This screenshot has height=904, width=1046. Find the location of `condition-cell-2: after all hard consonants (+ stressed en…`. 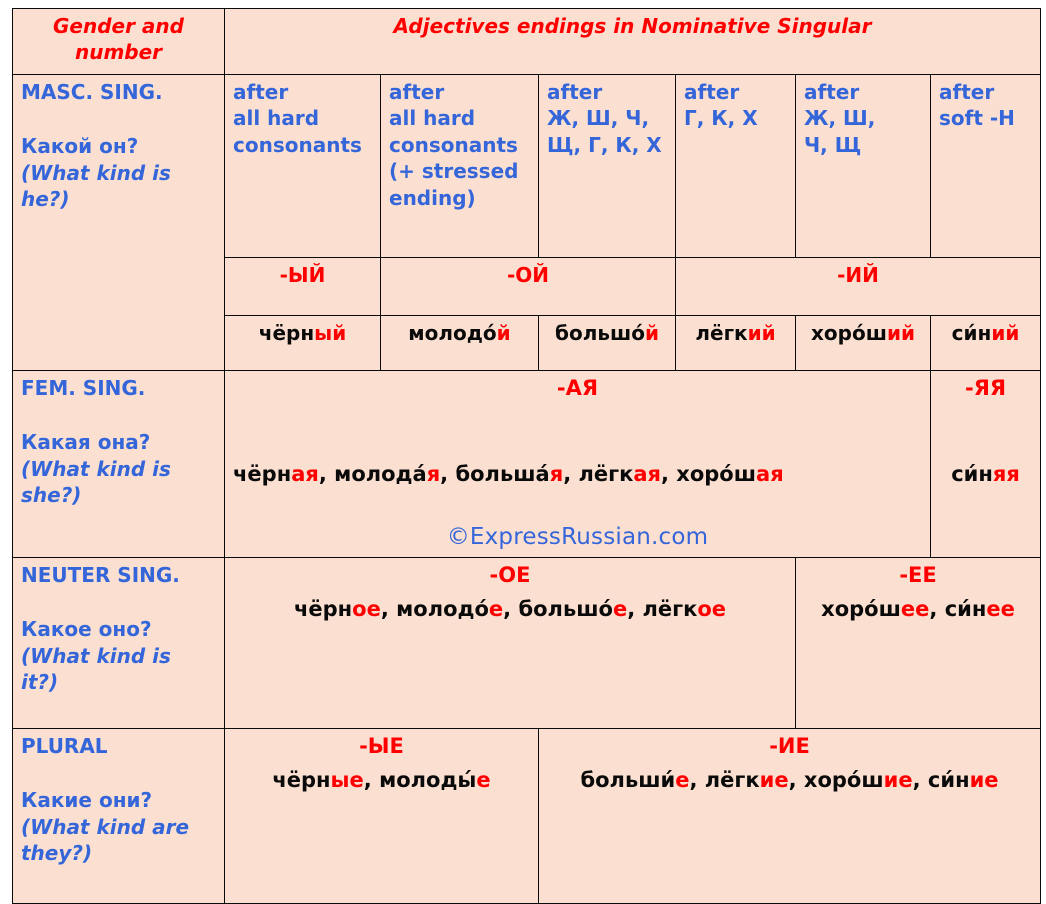

condition-cell-2: after all hard consonants (+ stressed en… is located at coordinates (459, 166).